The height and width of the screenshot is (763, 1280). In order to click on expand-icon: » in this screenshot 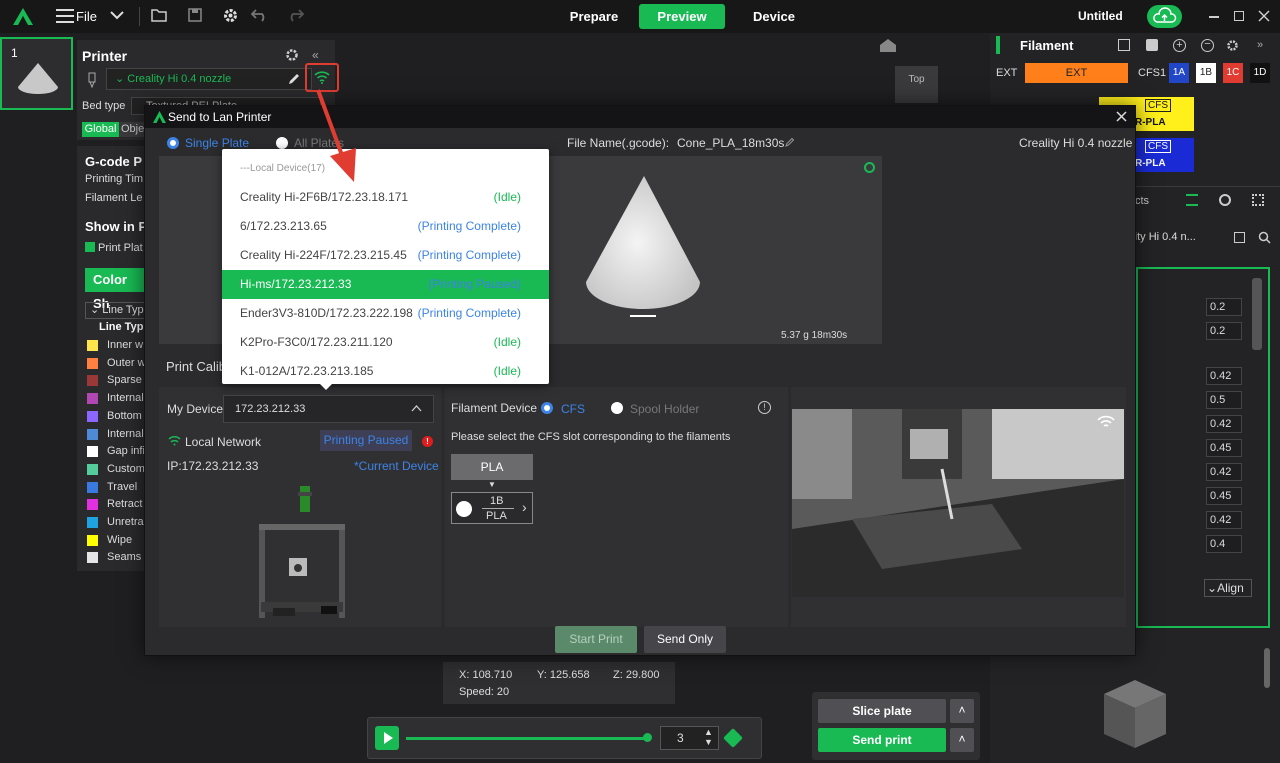, I will do `click(1260, 45)`.